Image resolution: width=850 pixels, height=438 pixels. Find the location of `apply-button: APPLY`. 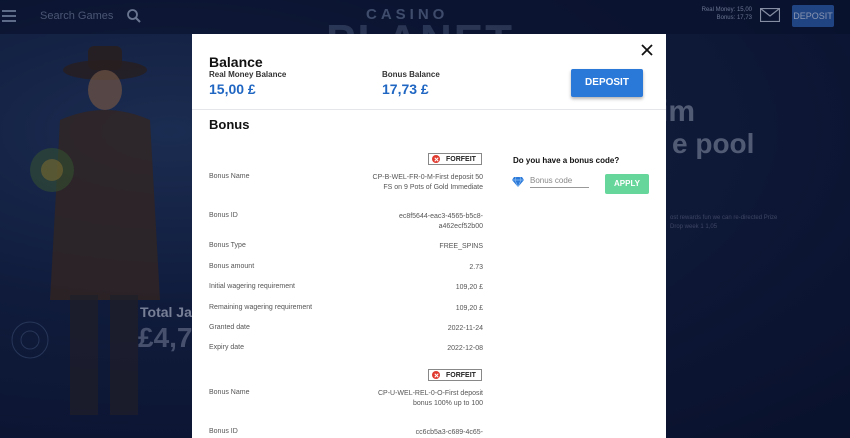

apply-button: APPLY is located at coordinates (627, 184).